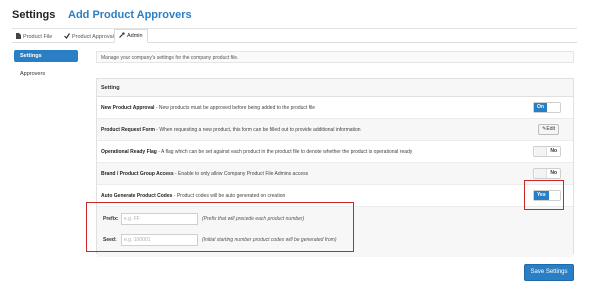  Describe the element at coordinates (46, 74) in the screenshot. I see `sidebar-item-approvers: Approvers` at that location.